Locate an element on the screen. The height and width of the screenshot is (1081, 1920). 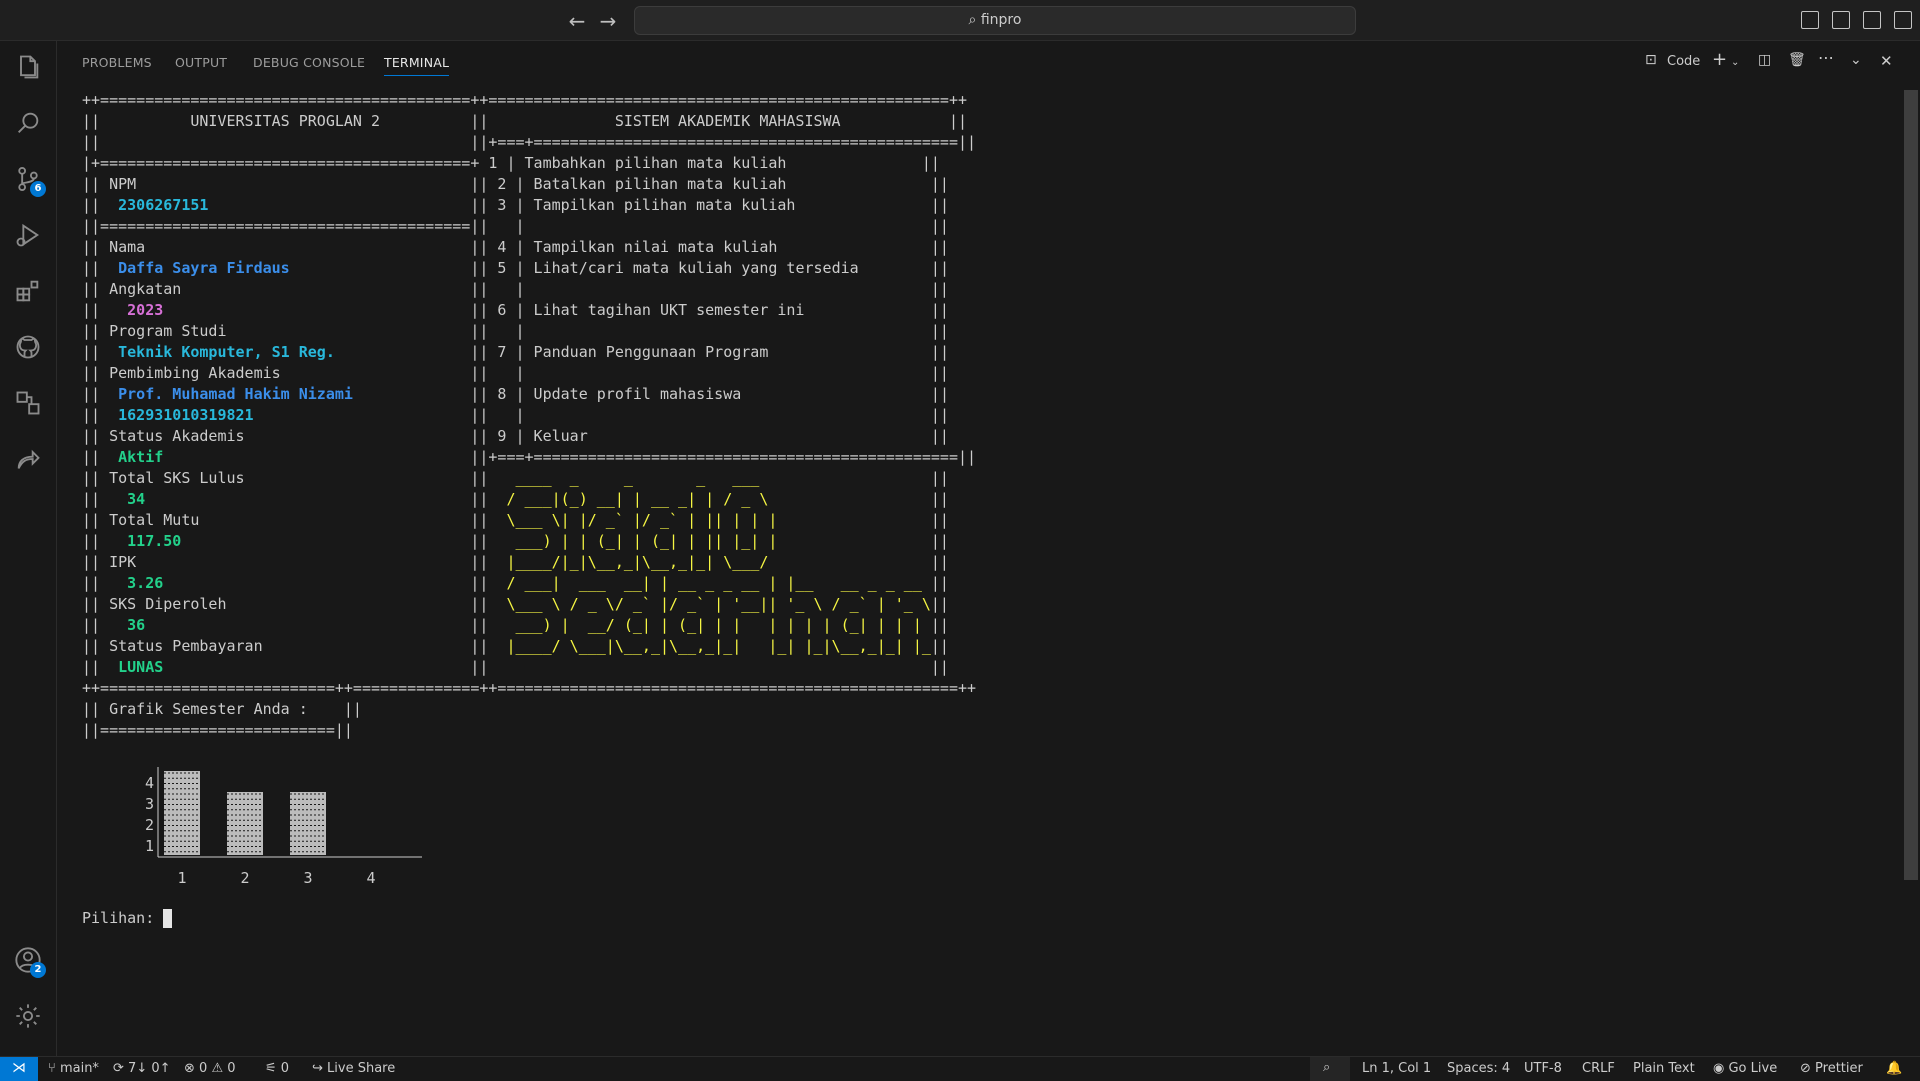
accounts-icon: 2 is located at coordinates (29, 961).